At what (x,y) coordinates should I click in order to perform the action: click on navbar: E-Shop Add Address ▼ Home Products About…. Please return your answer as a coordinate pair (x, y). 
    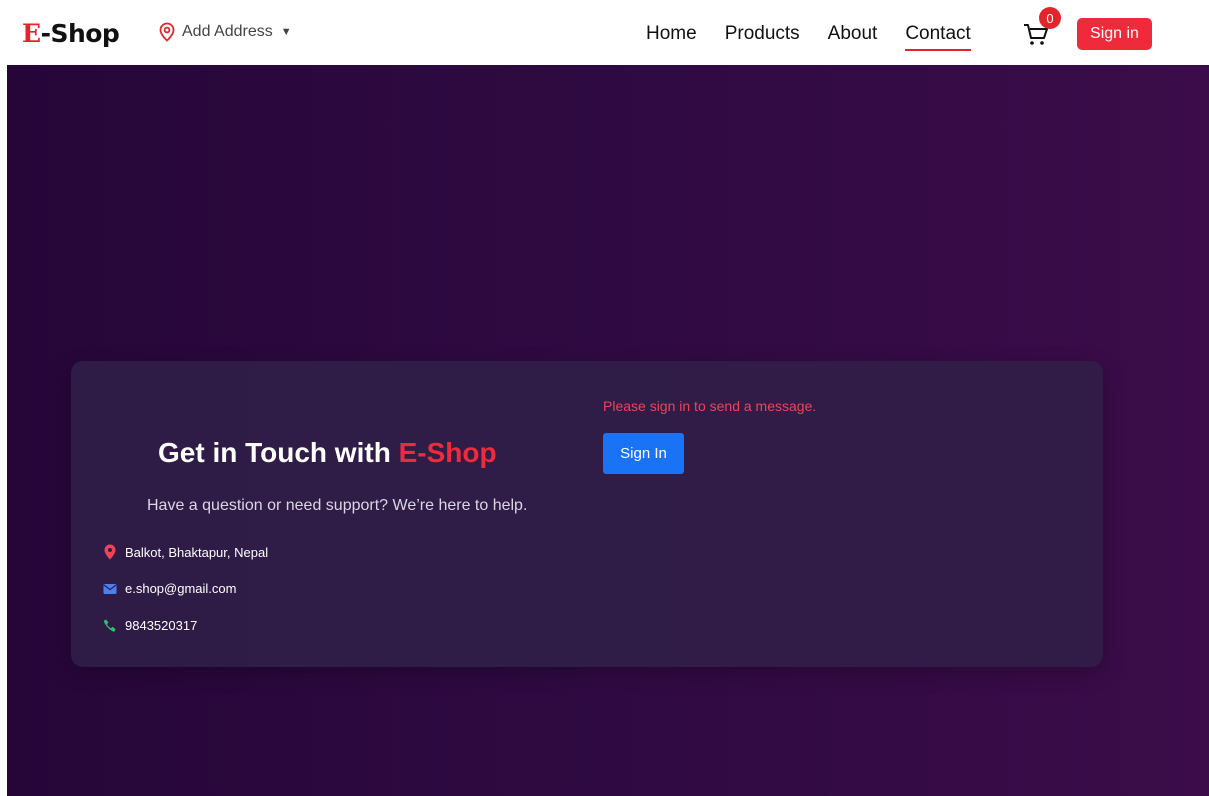
    Looking at the image, I should click on (604, 32).